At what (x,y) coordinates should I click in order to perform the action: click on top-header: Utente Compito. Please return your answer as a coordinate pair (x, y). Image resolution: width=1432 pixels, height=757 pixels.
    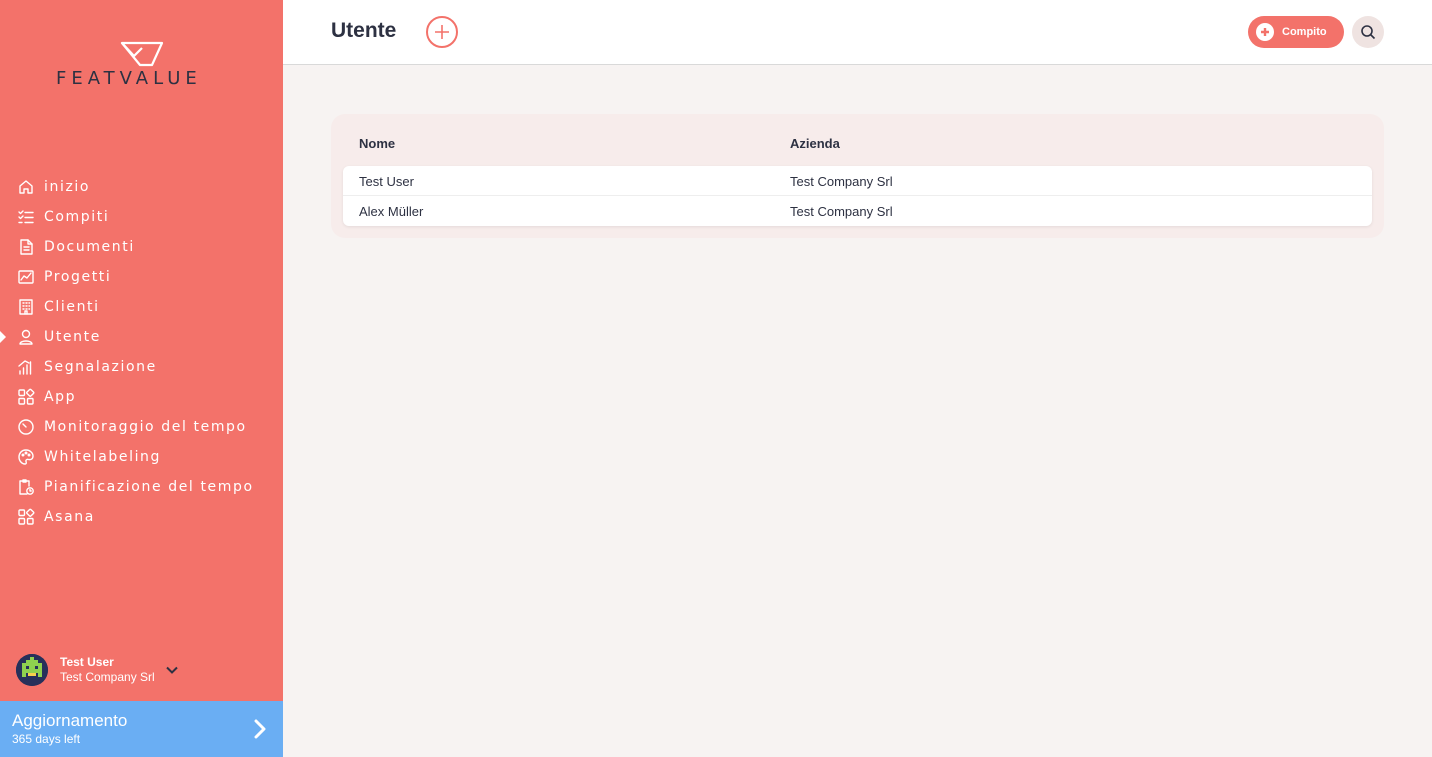
    Looking at the image, I should click on (857, 32).